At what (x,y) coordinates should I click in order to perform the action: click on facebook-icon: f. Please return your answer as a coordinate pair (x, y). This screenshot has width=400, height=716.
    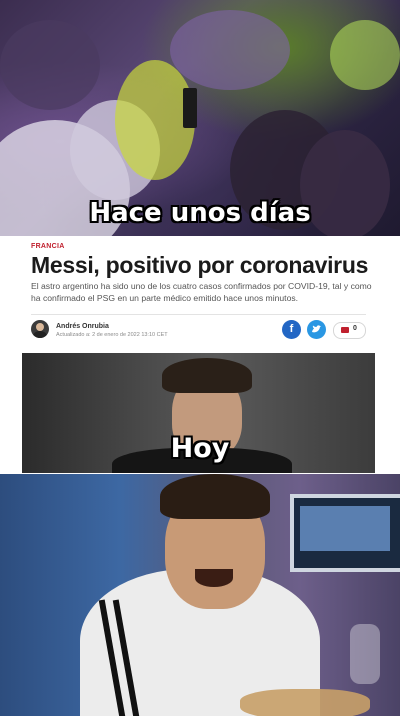
    Looking at the image, I should click on (291, 329).